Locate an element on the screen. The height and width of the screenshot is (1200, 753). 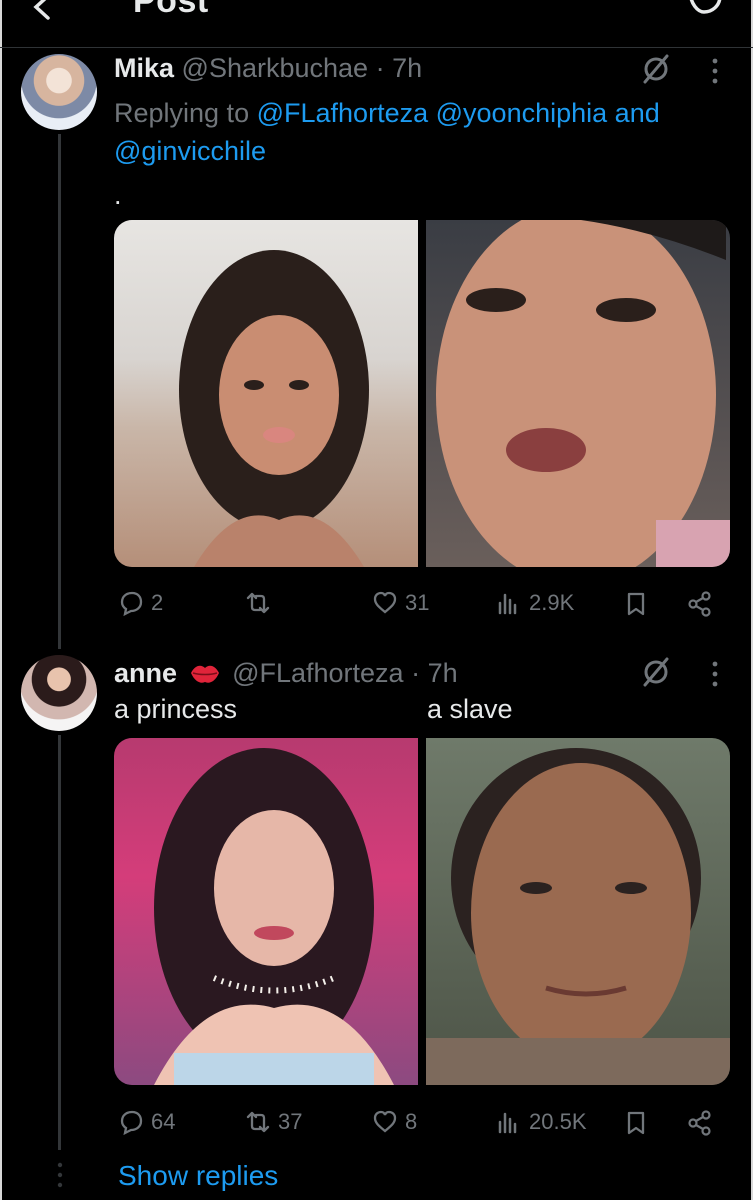
like-count: 31 is located at coordinates (417, 602).